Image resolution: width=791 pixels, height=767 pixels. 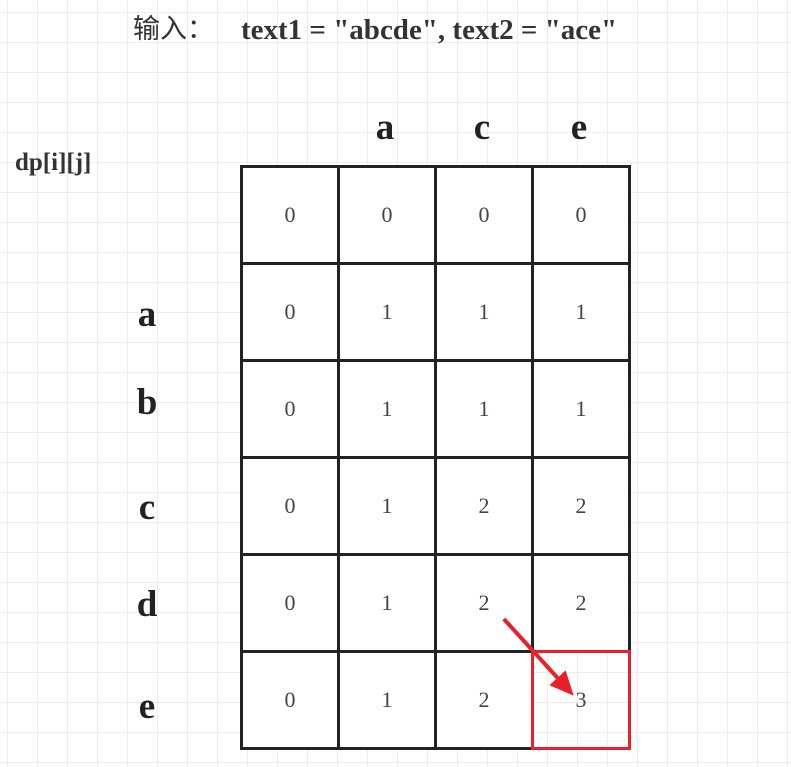 What do you see at coordinates (147, 314) in the screenshot?
I see `row-header-1: a` at bounding box center [147, 314].